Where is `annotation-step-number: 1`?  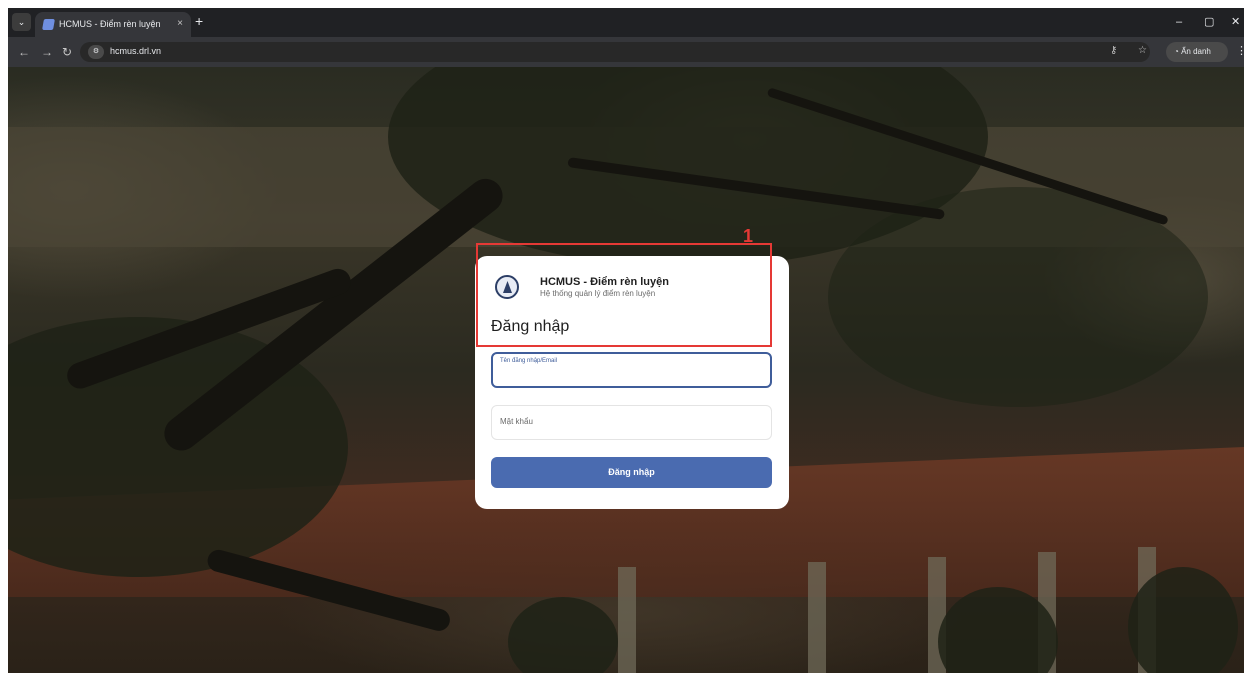 annotation-step-number: 1 is located at coordinates (748, 236).